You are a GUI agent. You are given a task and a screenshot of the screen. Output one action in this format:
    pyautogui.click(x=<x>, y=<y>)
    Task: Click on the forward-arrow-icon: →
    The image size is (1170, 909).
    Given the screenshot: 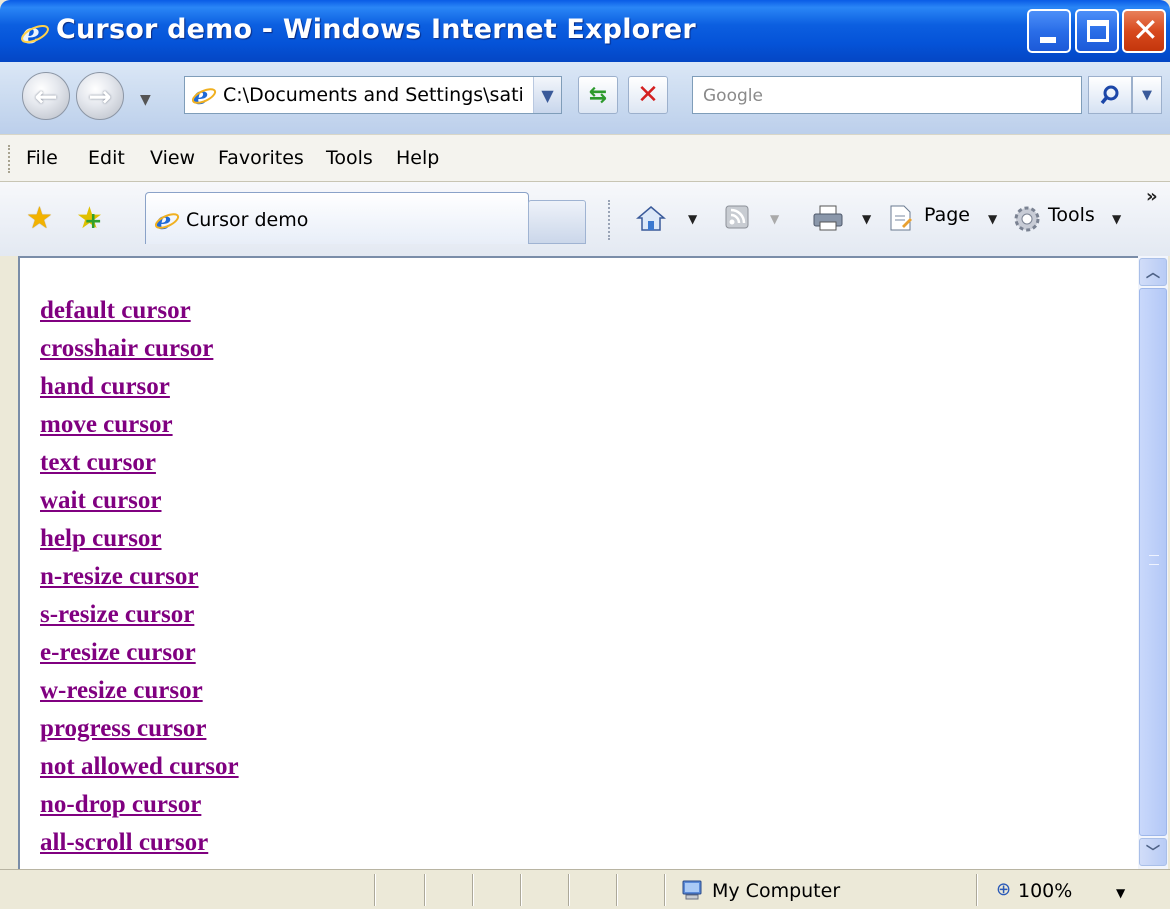 What is the action you would take?
    pyautogui.click(x=100, y=96)
    